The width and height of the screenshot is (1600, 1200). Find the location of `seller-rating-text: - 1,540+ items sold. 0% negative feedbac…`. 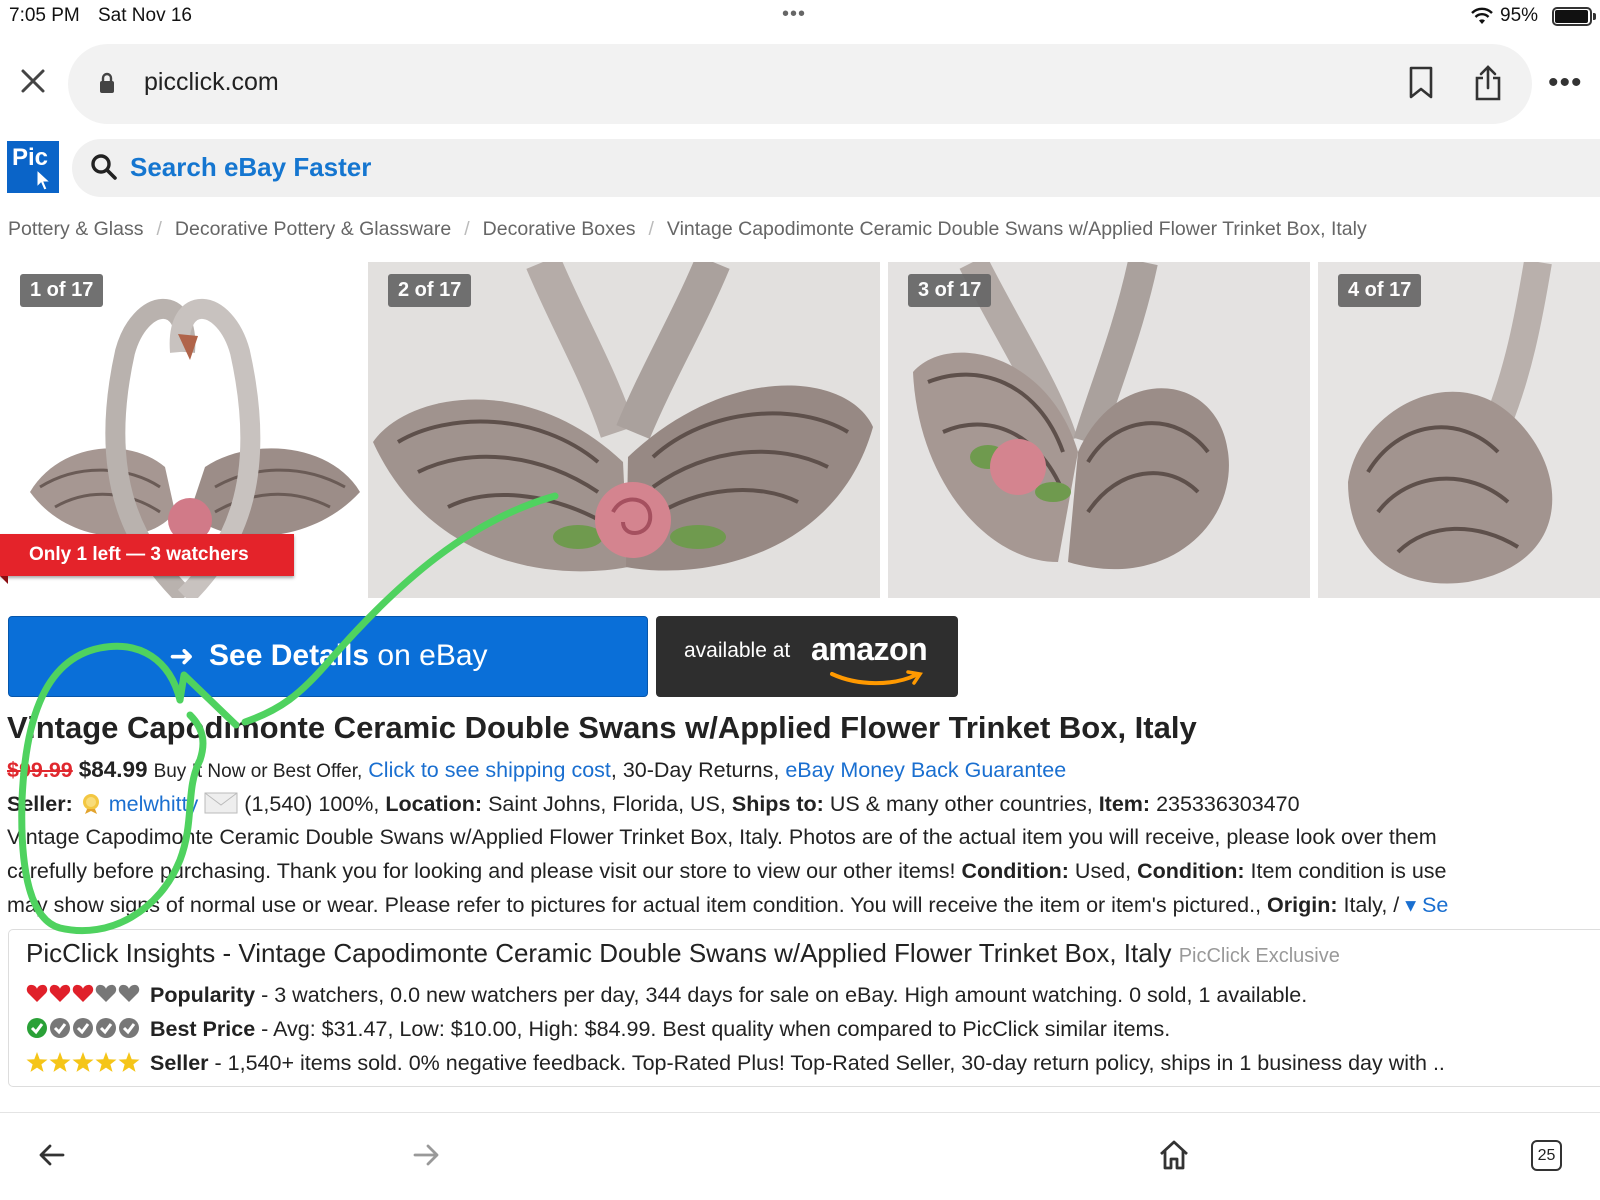

seller-rating-text: - 1,540+ items sold. 0% negative feedbac… is located at coordinates (826, 1063).